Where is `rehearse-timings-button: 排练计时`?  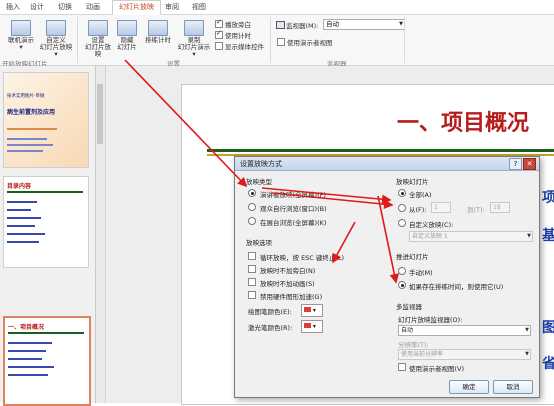
rehearse-timings-button: 排练计时 is located at coordinates (158, 32).